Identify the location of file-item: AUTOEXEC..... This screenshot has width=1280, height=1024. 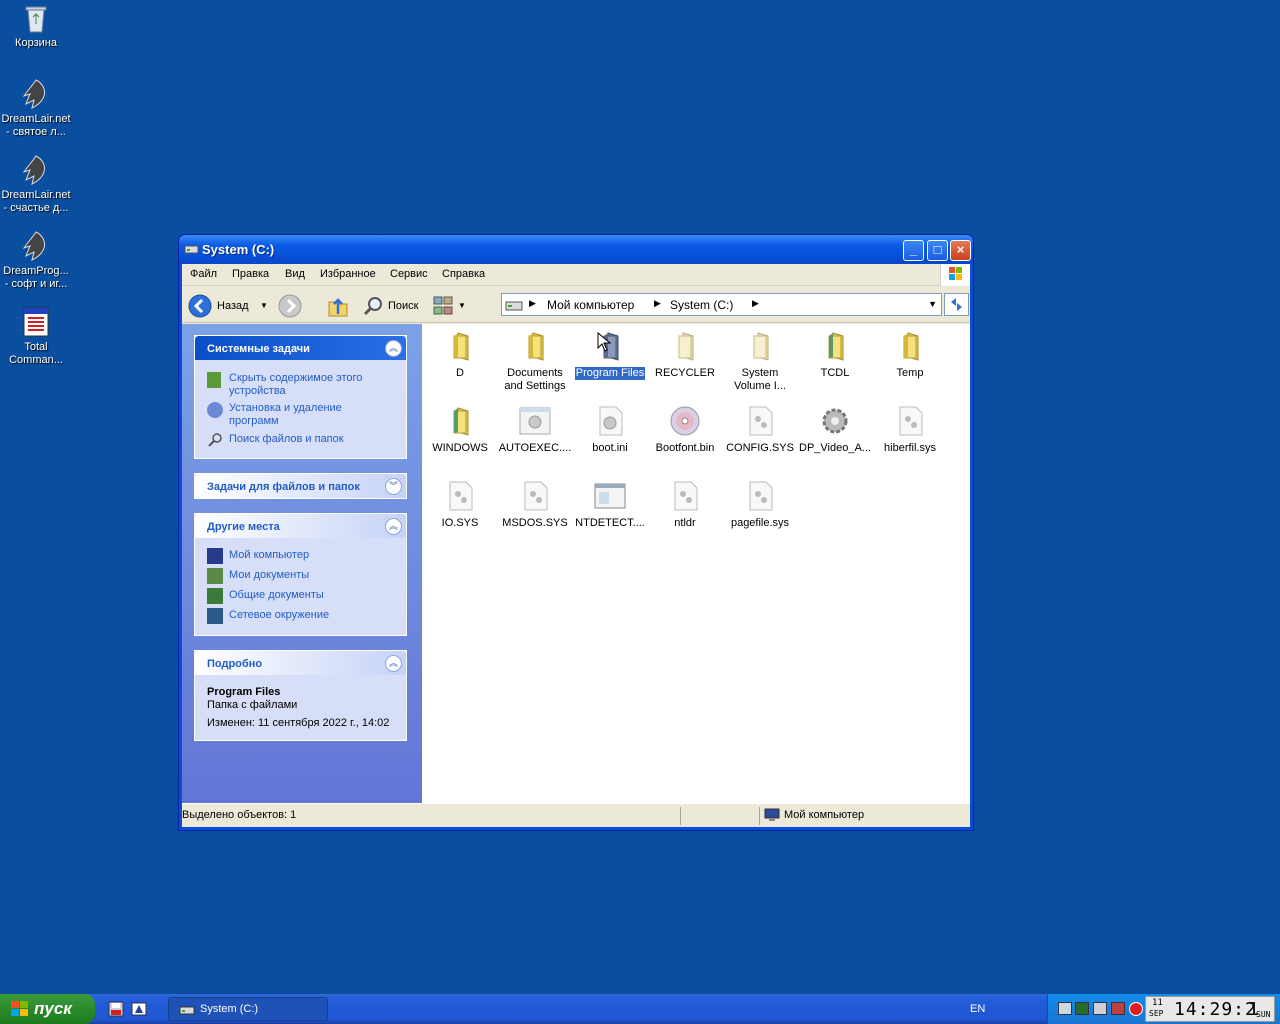
(535, 430).